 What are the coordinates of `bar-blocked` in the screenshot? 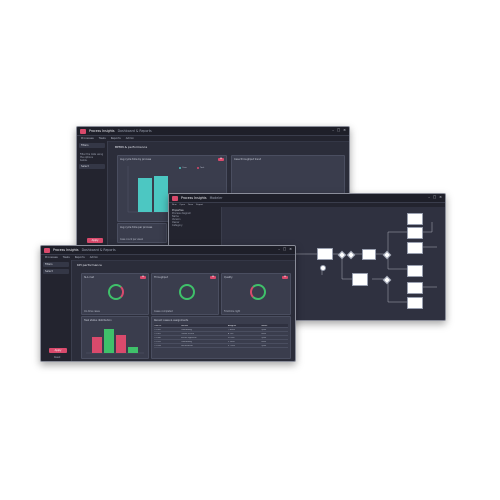 It's located at (121, 344).